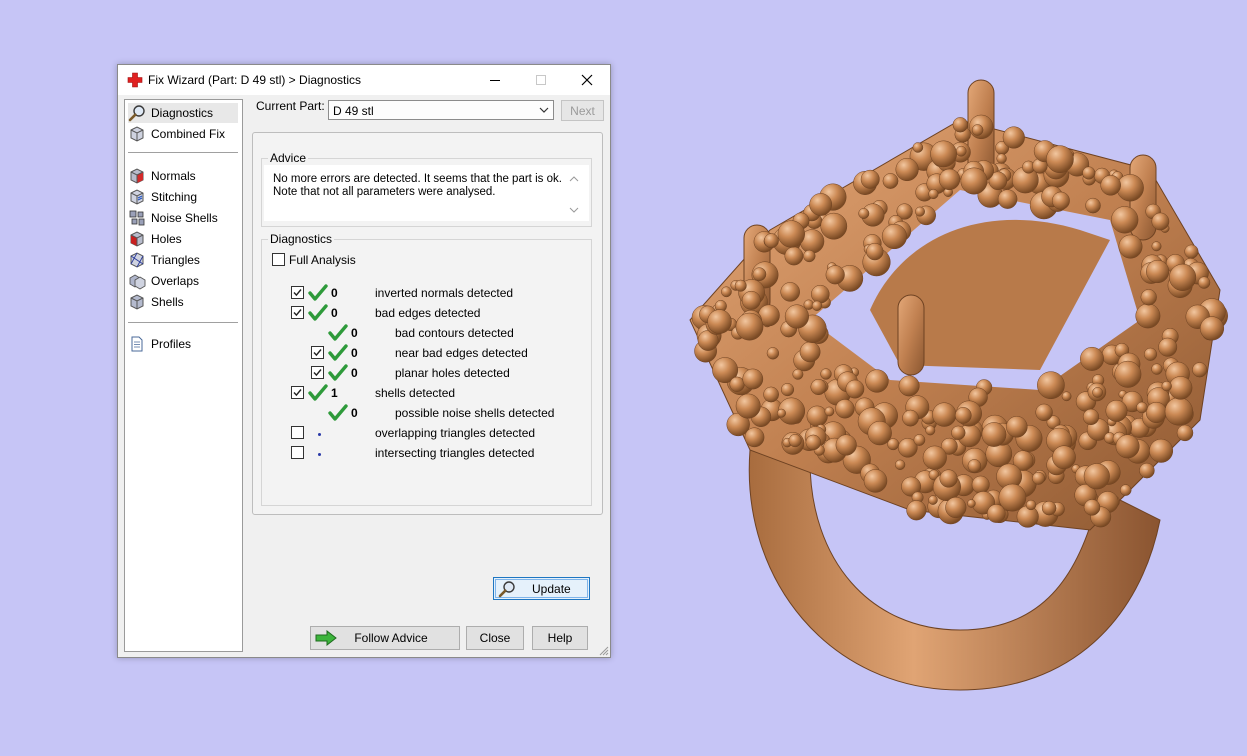  What do you see at coordinates (353, 111) in the screenshot?
I see `current-part-value: D 49 stl` at bounding box center [353, 111].